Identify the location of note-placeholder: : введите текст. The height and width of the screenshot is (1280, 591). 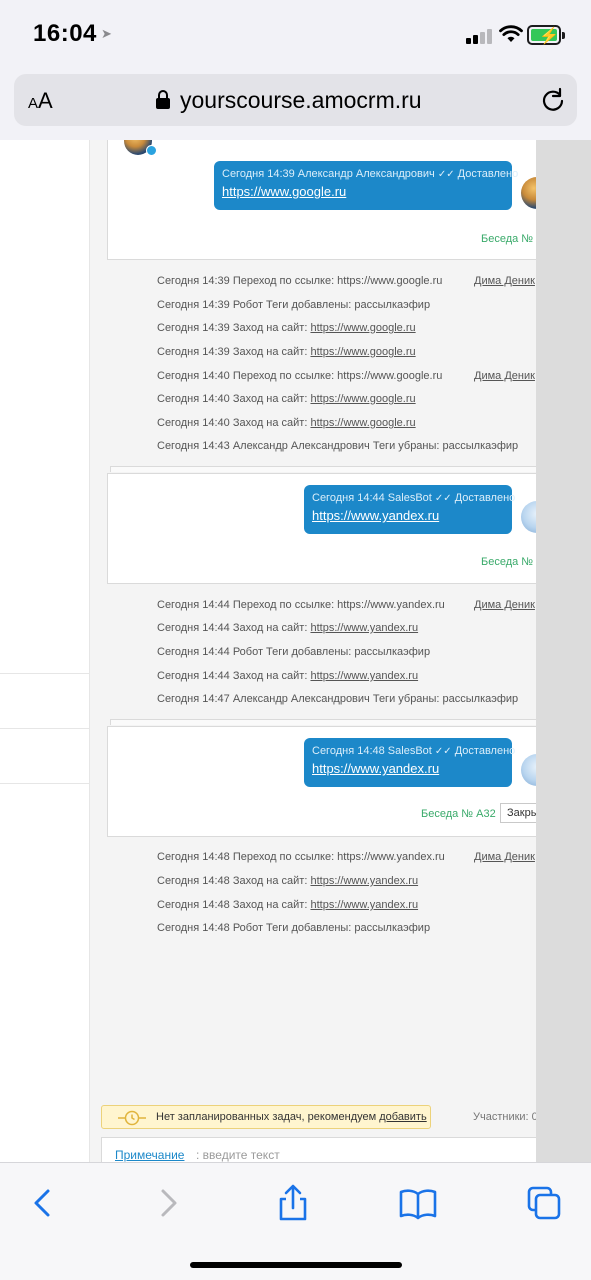
(238, 1155).